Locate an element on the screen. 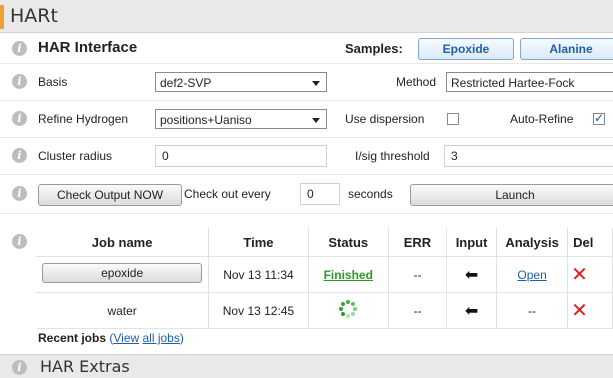 The width and height of the screenshot is (613, 378). job-status-cell: Finished is located at coordinates (348, 274).